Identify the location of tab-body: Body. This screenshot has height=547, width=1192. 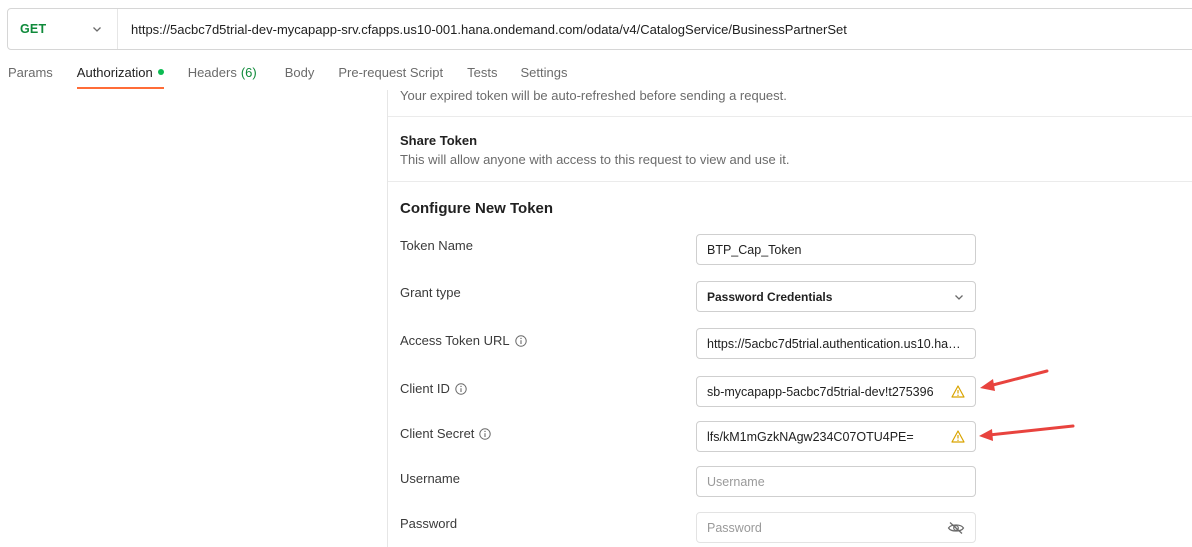
(300, 72).